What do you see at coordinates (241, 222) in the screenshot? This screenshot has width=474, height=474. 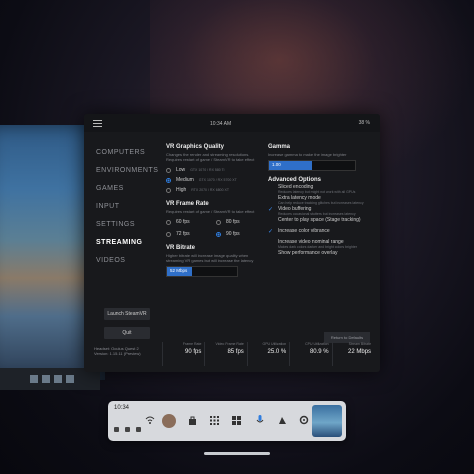 I see `fps-option-80: 80 fps` at bounding box center [241, 222].